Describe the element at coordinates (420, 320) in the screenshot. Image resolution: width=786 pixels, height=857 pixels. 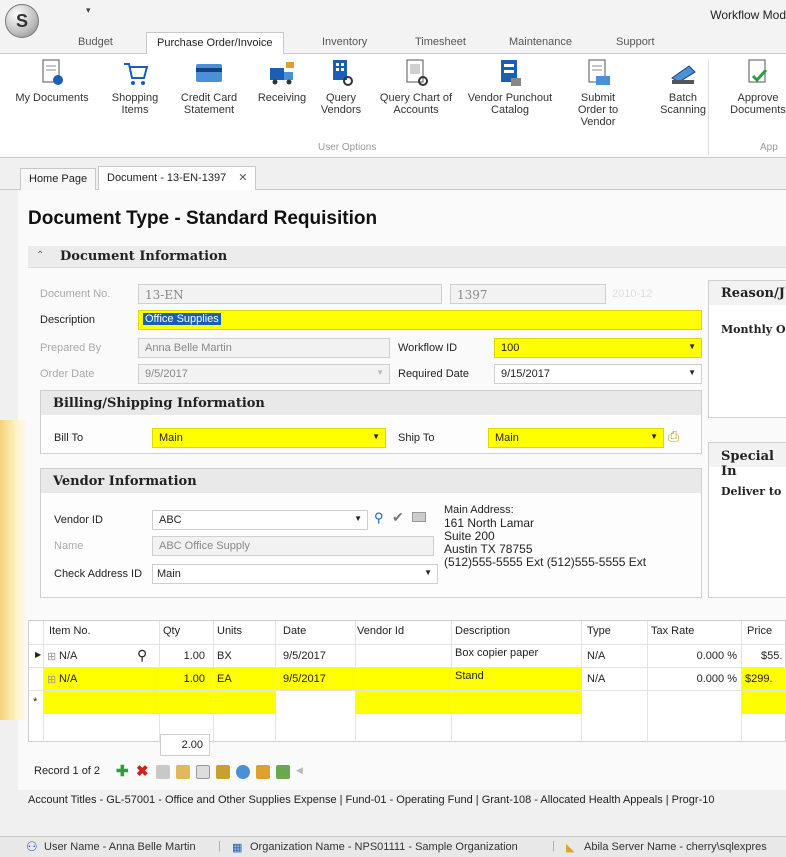
I see `description-input: Office Supplies` at that location.